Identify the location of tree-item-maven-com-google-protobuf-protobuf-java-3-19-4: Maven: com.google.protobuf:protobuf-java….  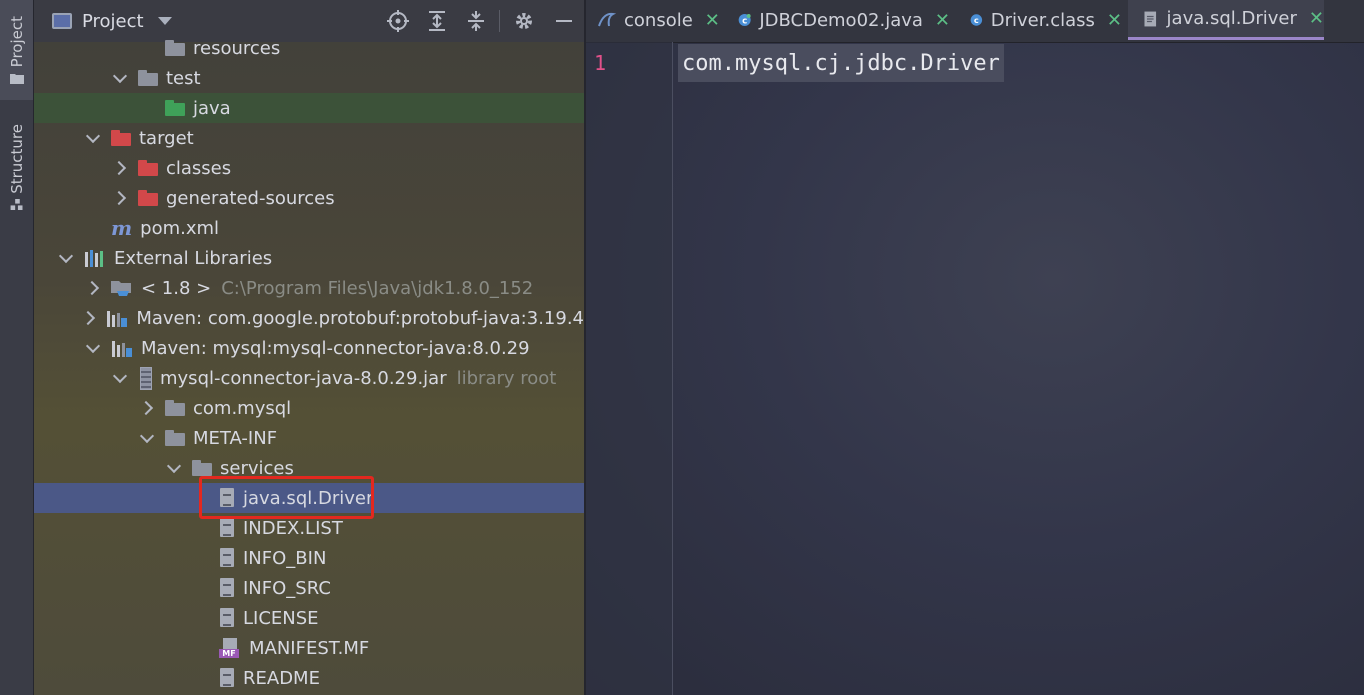
(309, 318).